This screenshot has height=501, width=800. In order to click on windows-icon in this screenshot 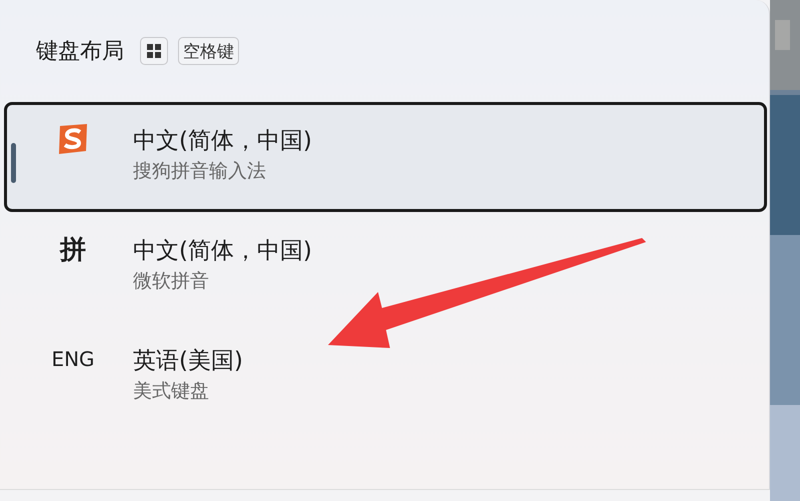, I will do `click(154, 51)`.